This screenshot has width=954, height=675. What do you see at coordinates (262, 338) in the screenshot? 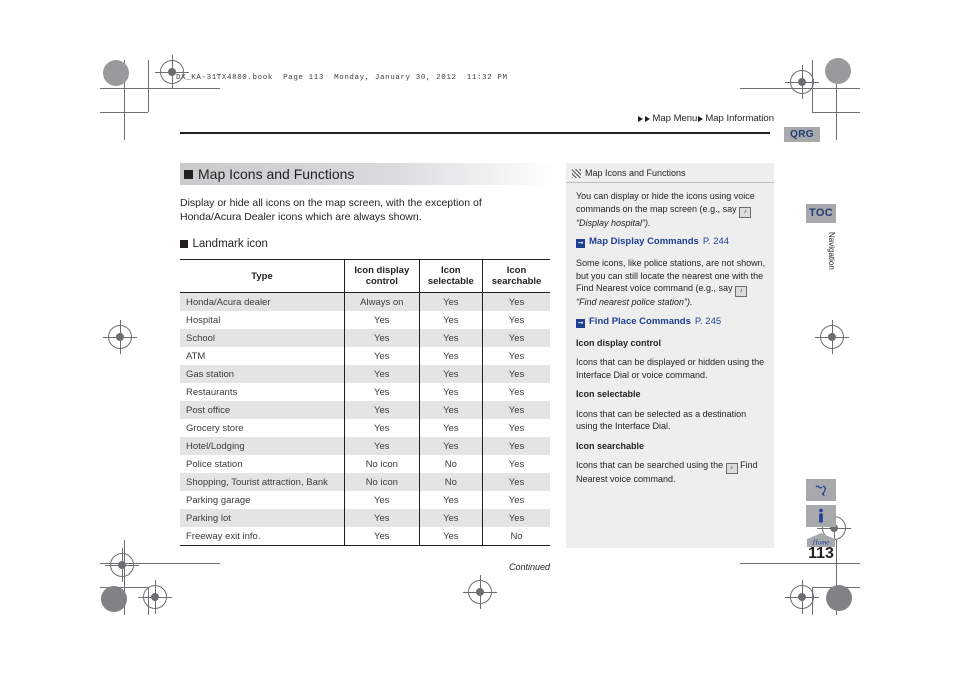
I see `table-cell-type: School` at bounding box center [262, 338].